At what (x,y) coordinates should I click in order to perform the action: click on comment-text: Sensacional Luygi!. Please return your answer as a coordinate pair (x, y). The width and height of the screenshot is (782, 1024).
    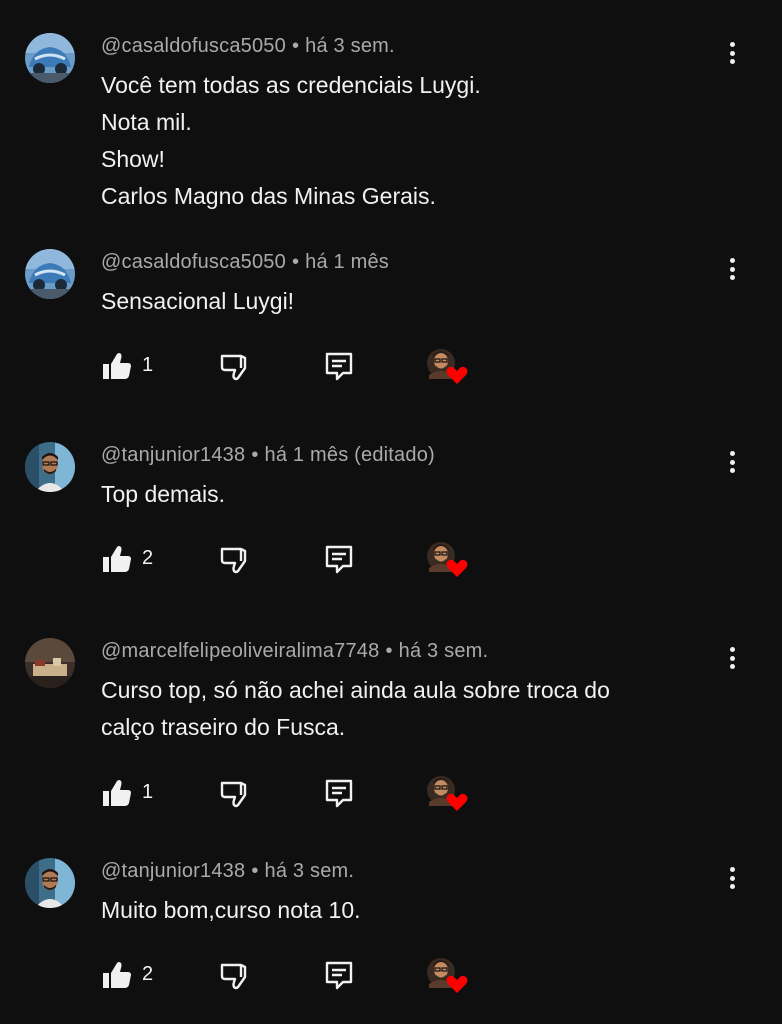
    Looking at the image, I should click on (197, 301).